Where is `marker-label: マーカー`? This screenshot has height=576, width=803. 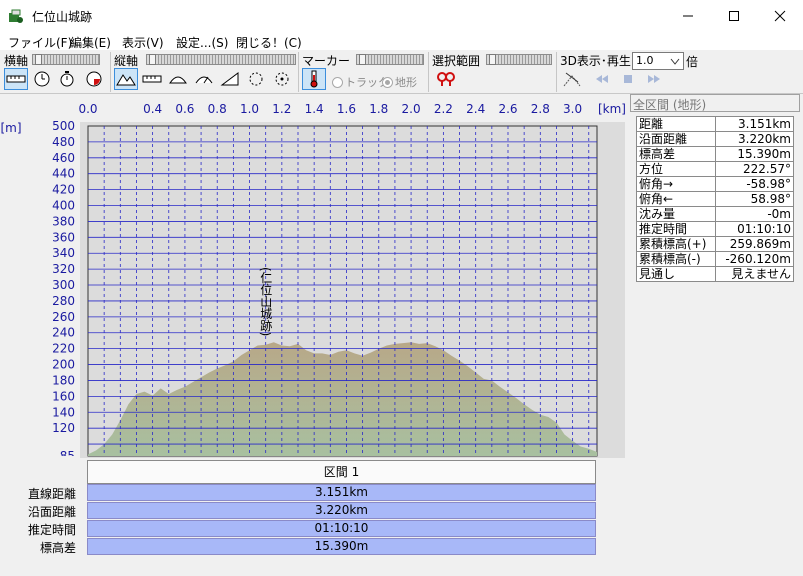
marker-label: マーカー is located at coordinates (326, 61).